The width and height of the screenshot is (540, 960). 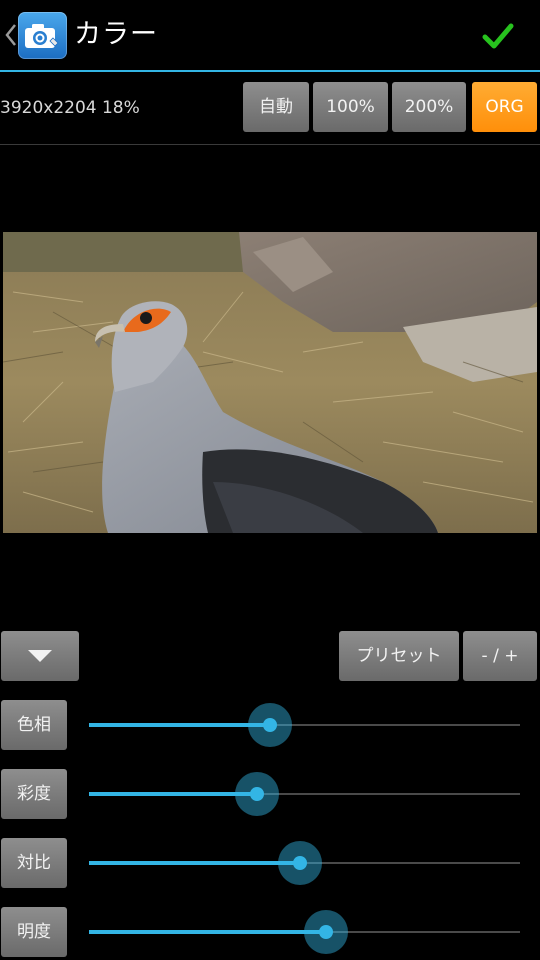 I want to click on page-title: カラー, so click(x=116, y=34).